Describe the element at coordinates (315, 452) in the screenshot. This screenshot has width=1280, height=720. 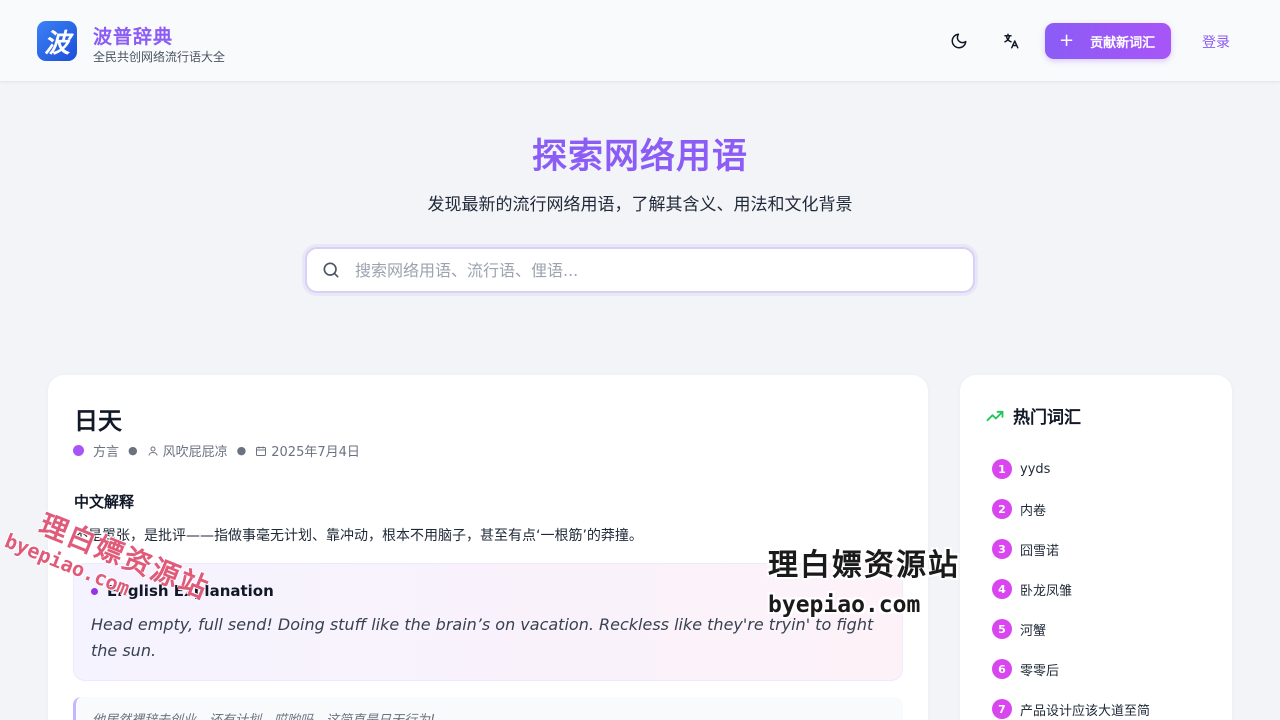
I see `entry-date: 2025年7月4日` at that location.